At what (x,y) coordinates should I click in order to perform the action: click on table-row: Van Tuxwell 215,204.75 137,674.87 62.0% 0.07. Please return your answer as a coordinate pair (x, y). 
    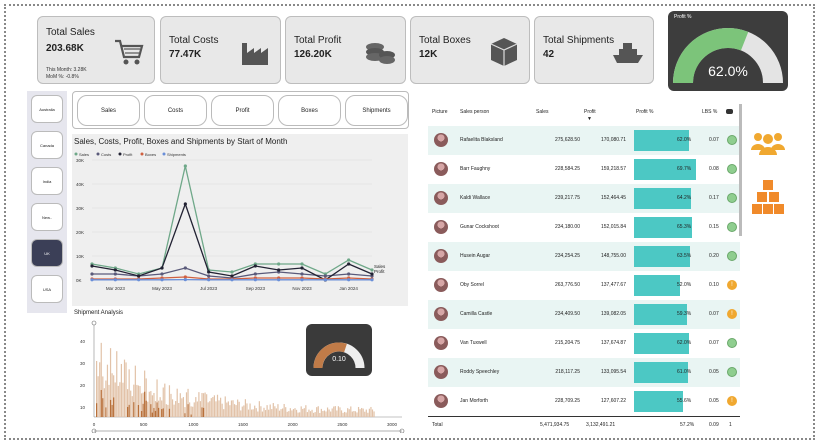
    Looking at the image, I should click on (584, 343).